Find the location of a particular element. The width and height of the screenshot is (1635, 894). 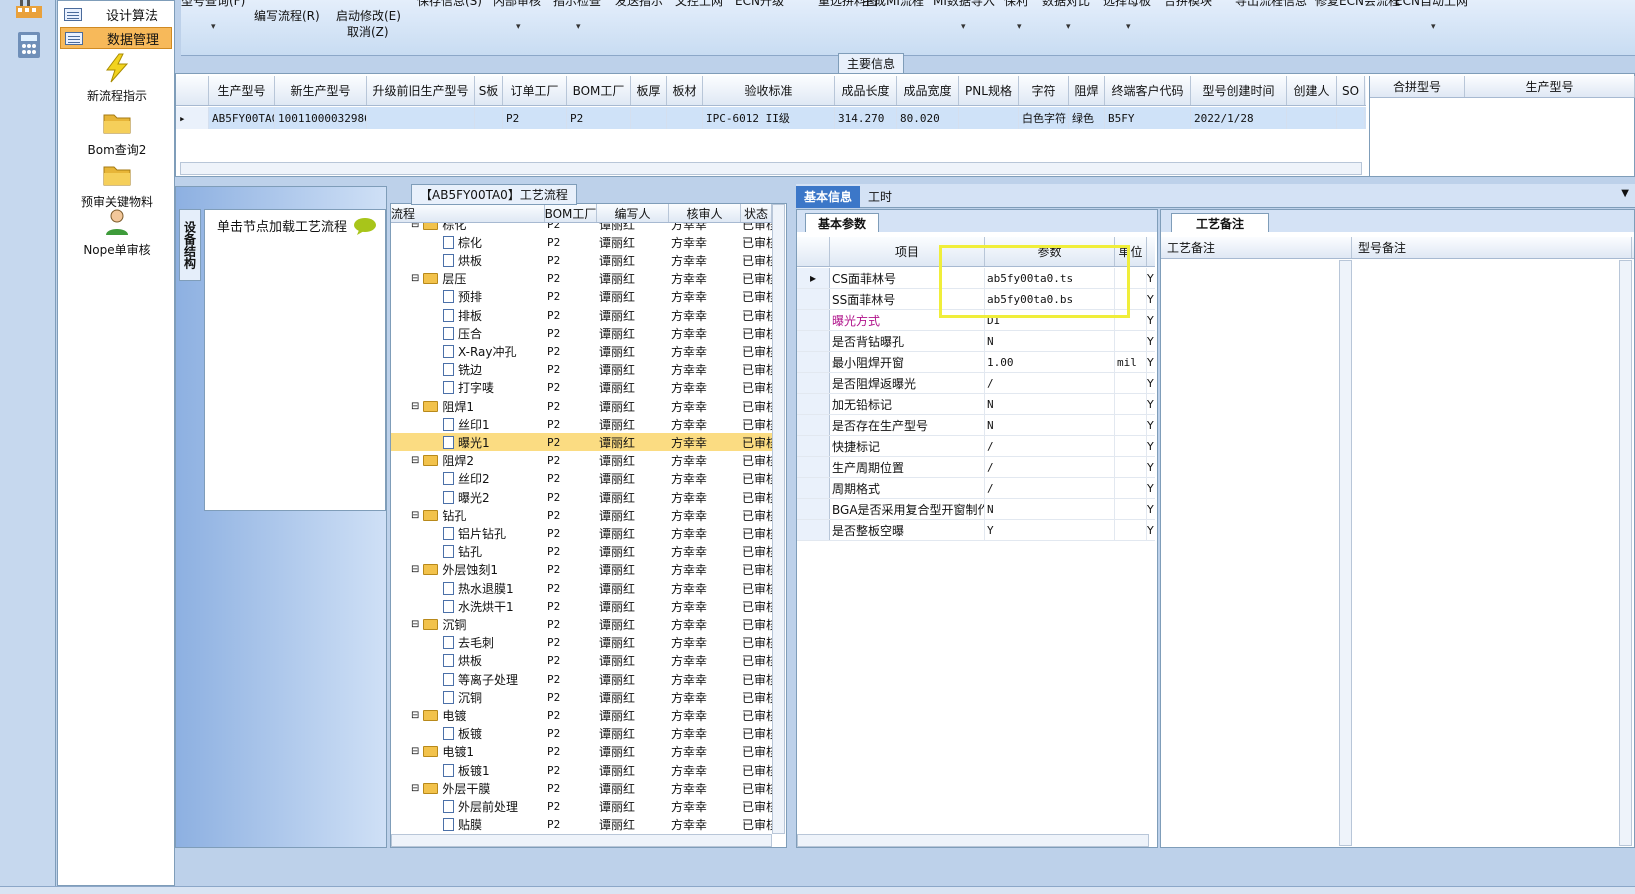

param-row: 是否存在生产型号 N Y is located at coordinates (976, 425).